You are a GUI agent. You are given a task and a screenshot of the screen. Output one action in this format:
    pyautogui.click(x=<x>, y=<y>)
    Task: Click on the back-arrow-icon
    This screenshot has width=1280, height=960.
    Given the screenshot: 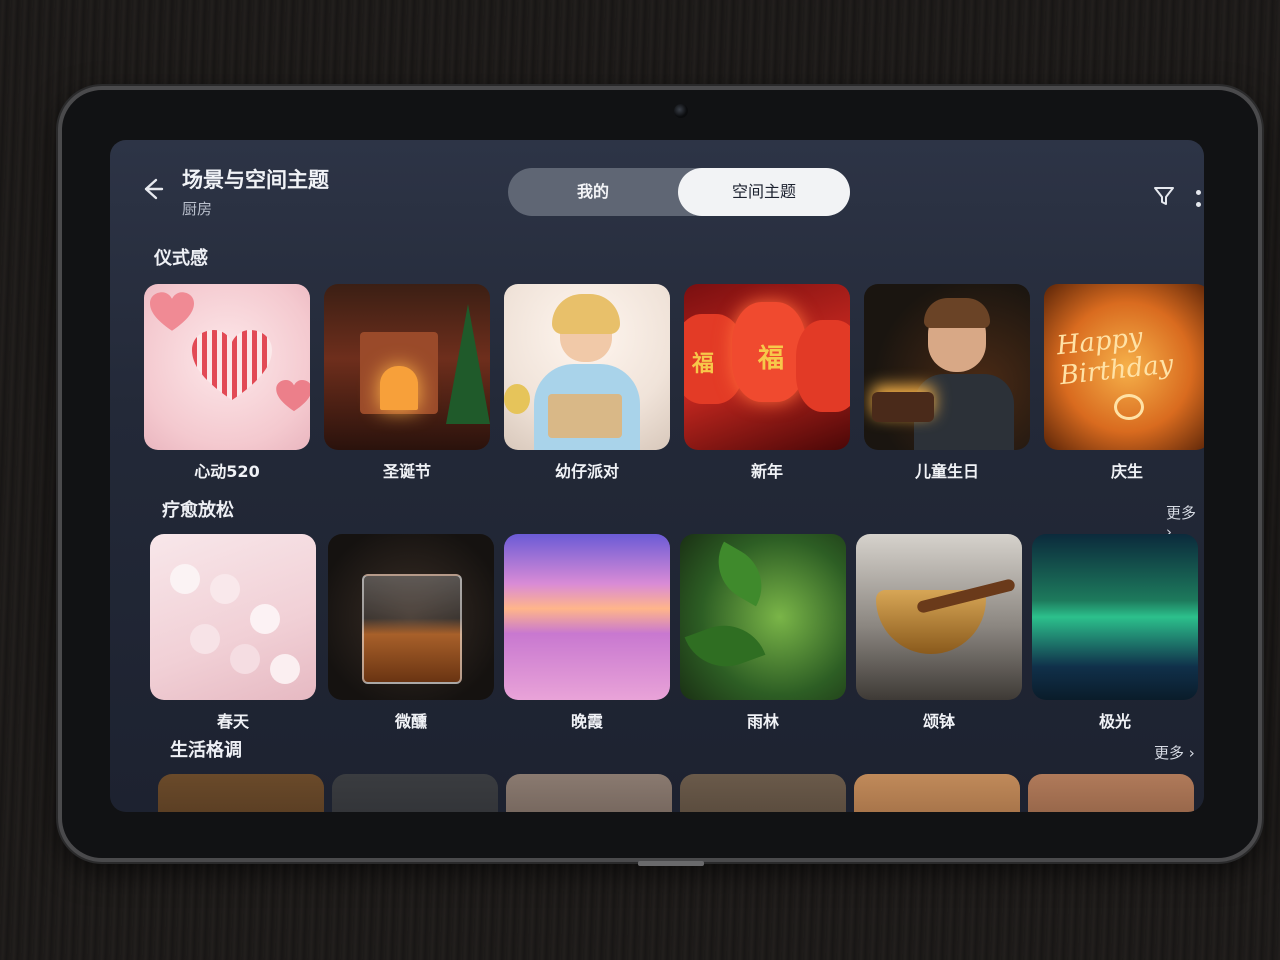 What is the action you would take?
    pyautogui.click(x=151, y=189)
    